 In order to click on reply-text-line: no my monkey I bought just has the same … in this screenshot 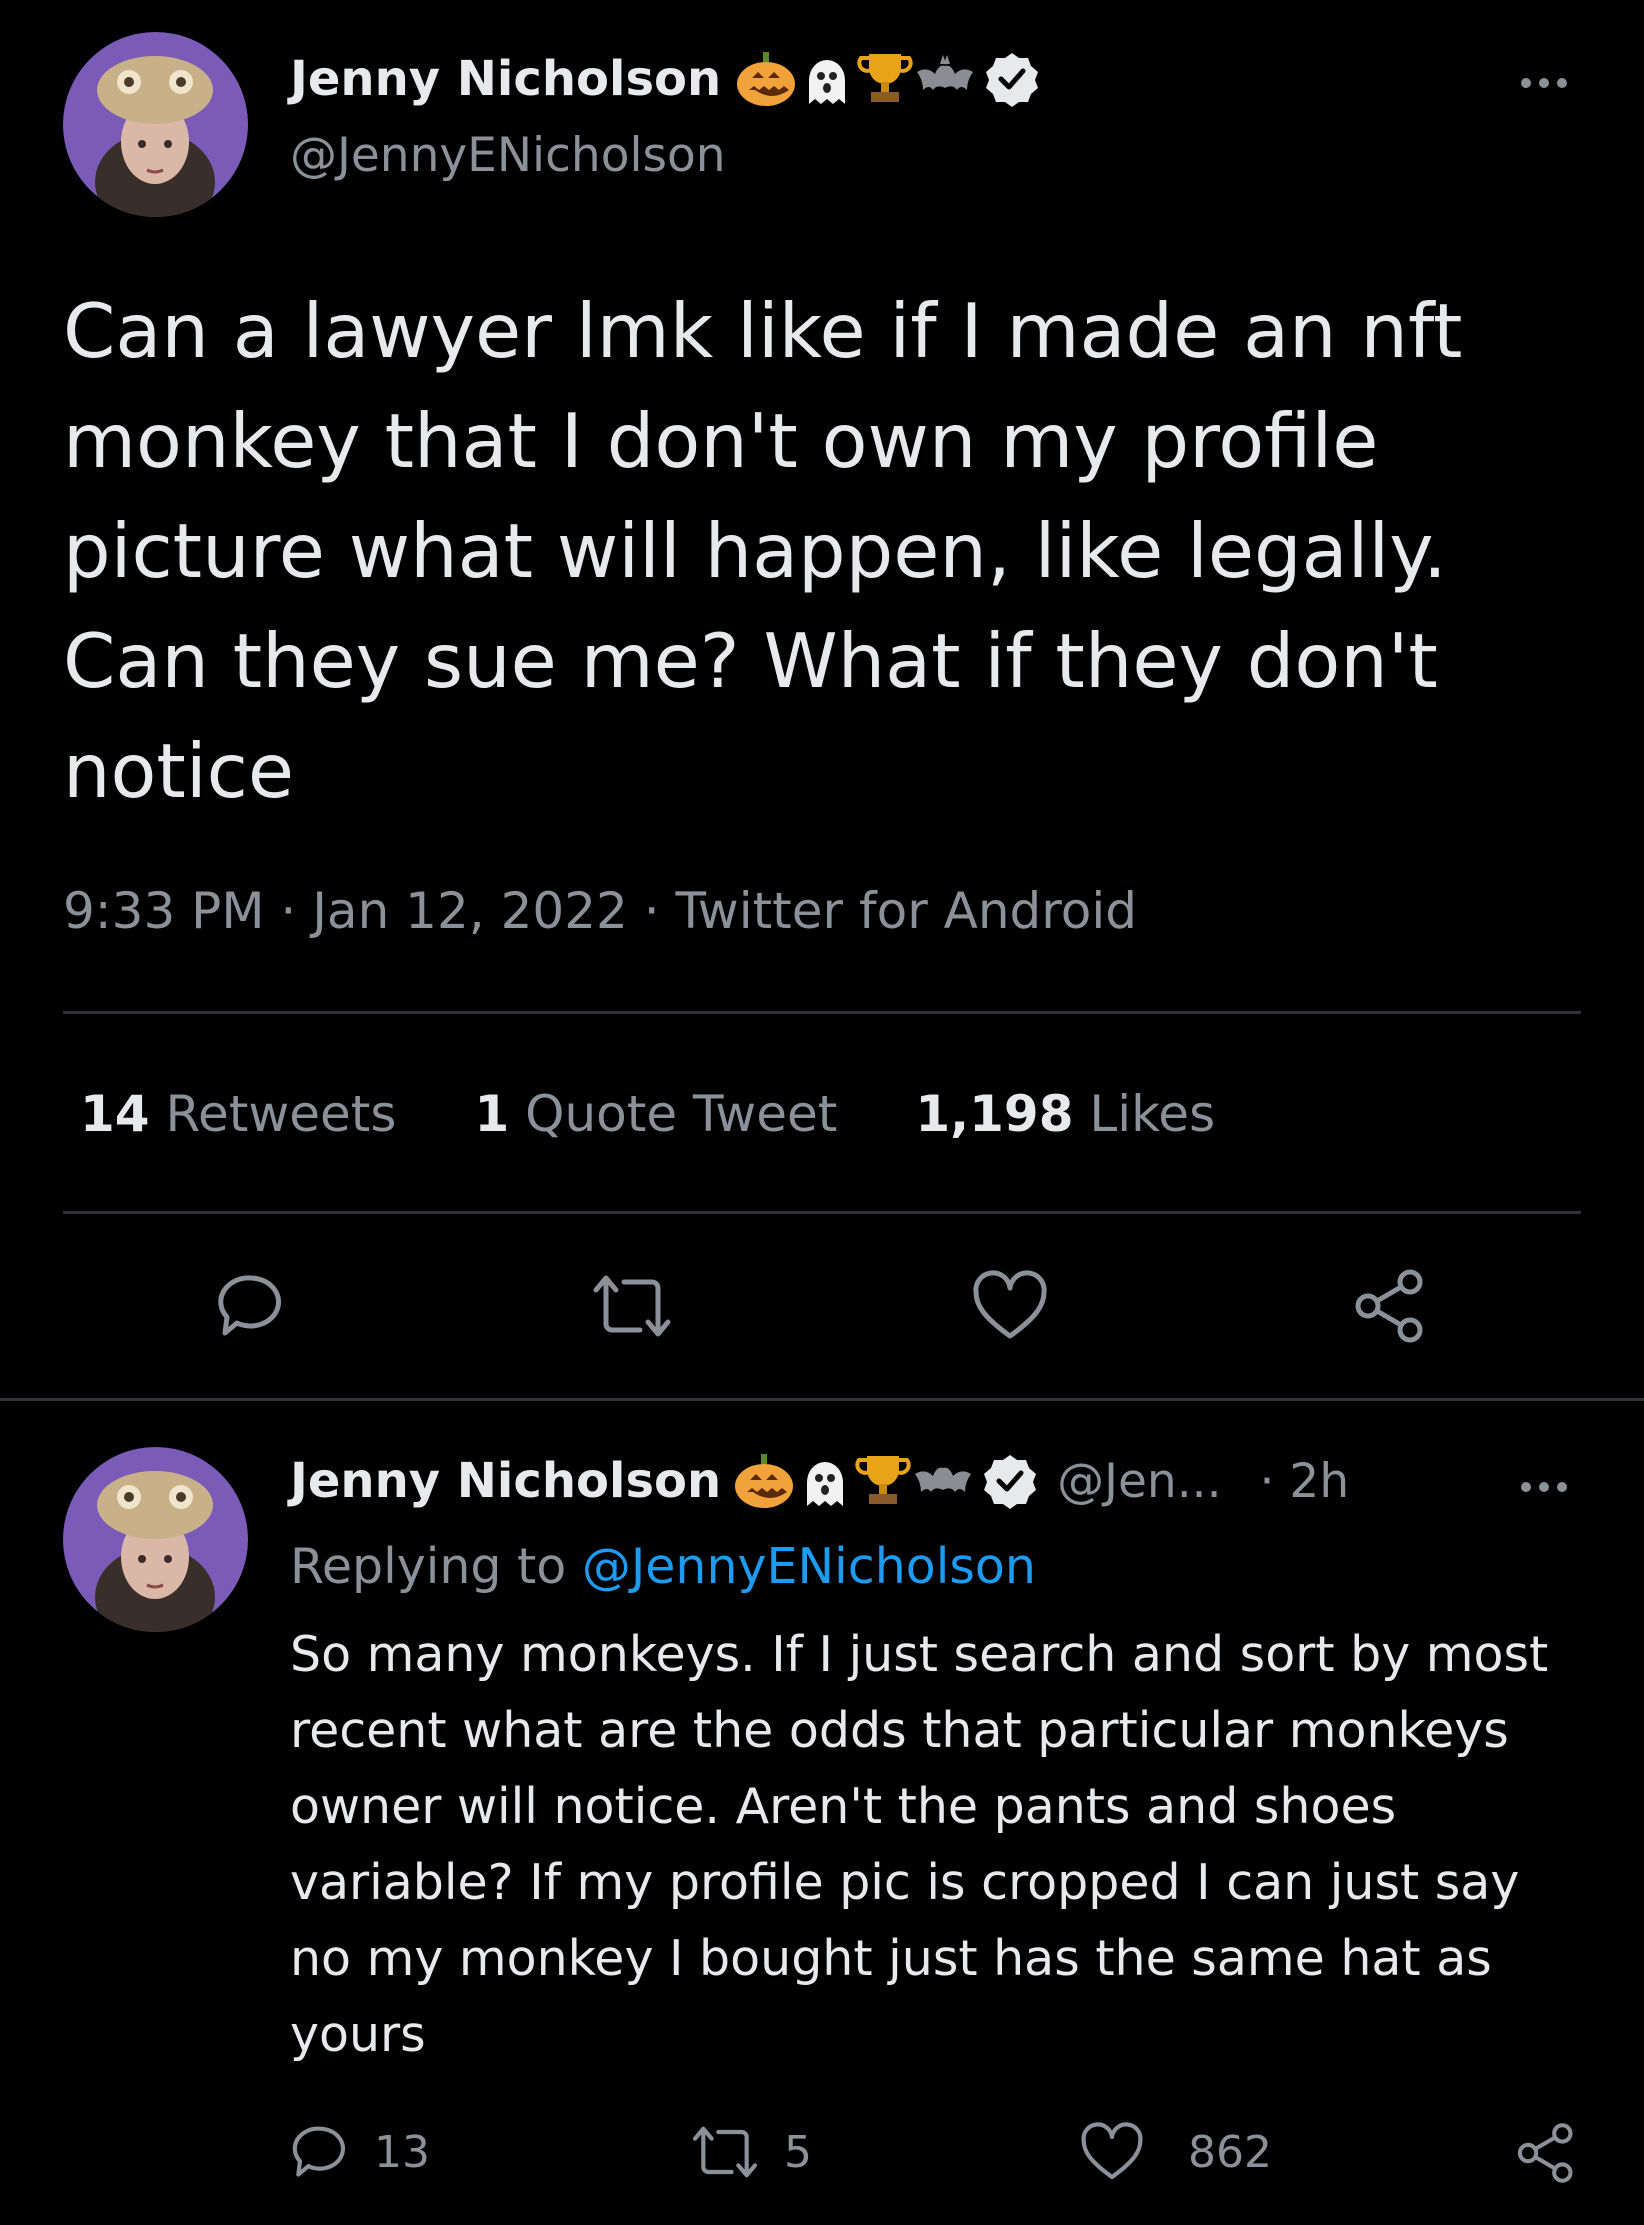, I will do `click(891, 1958)`.